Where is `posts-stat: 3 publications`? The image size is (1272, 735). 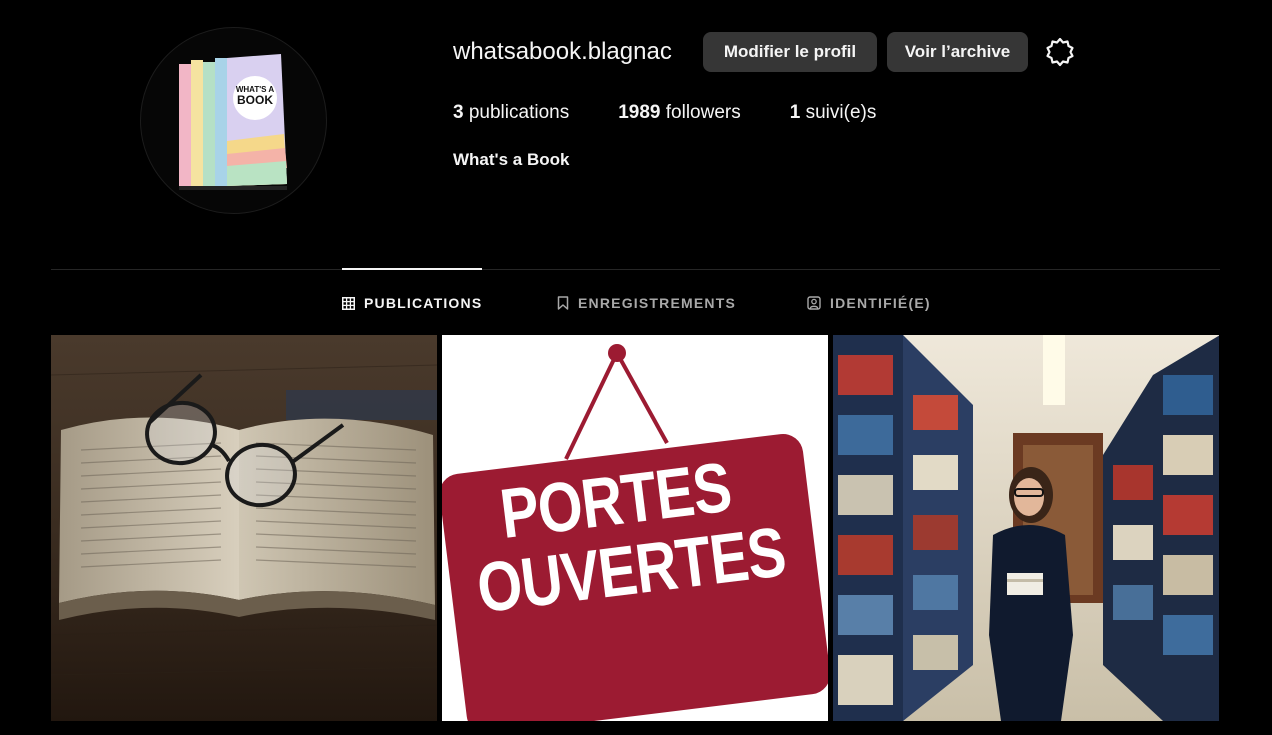 posts-stat: 3 publications is located at coordinates (511, 113).